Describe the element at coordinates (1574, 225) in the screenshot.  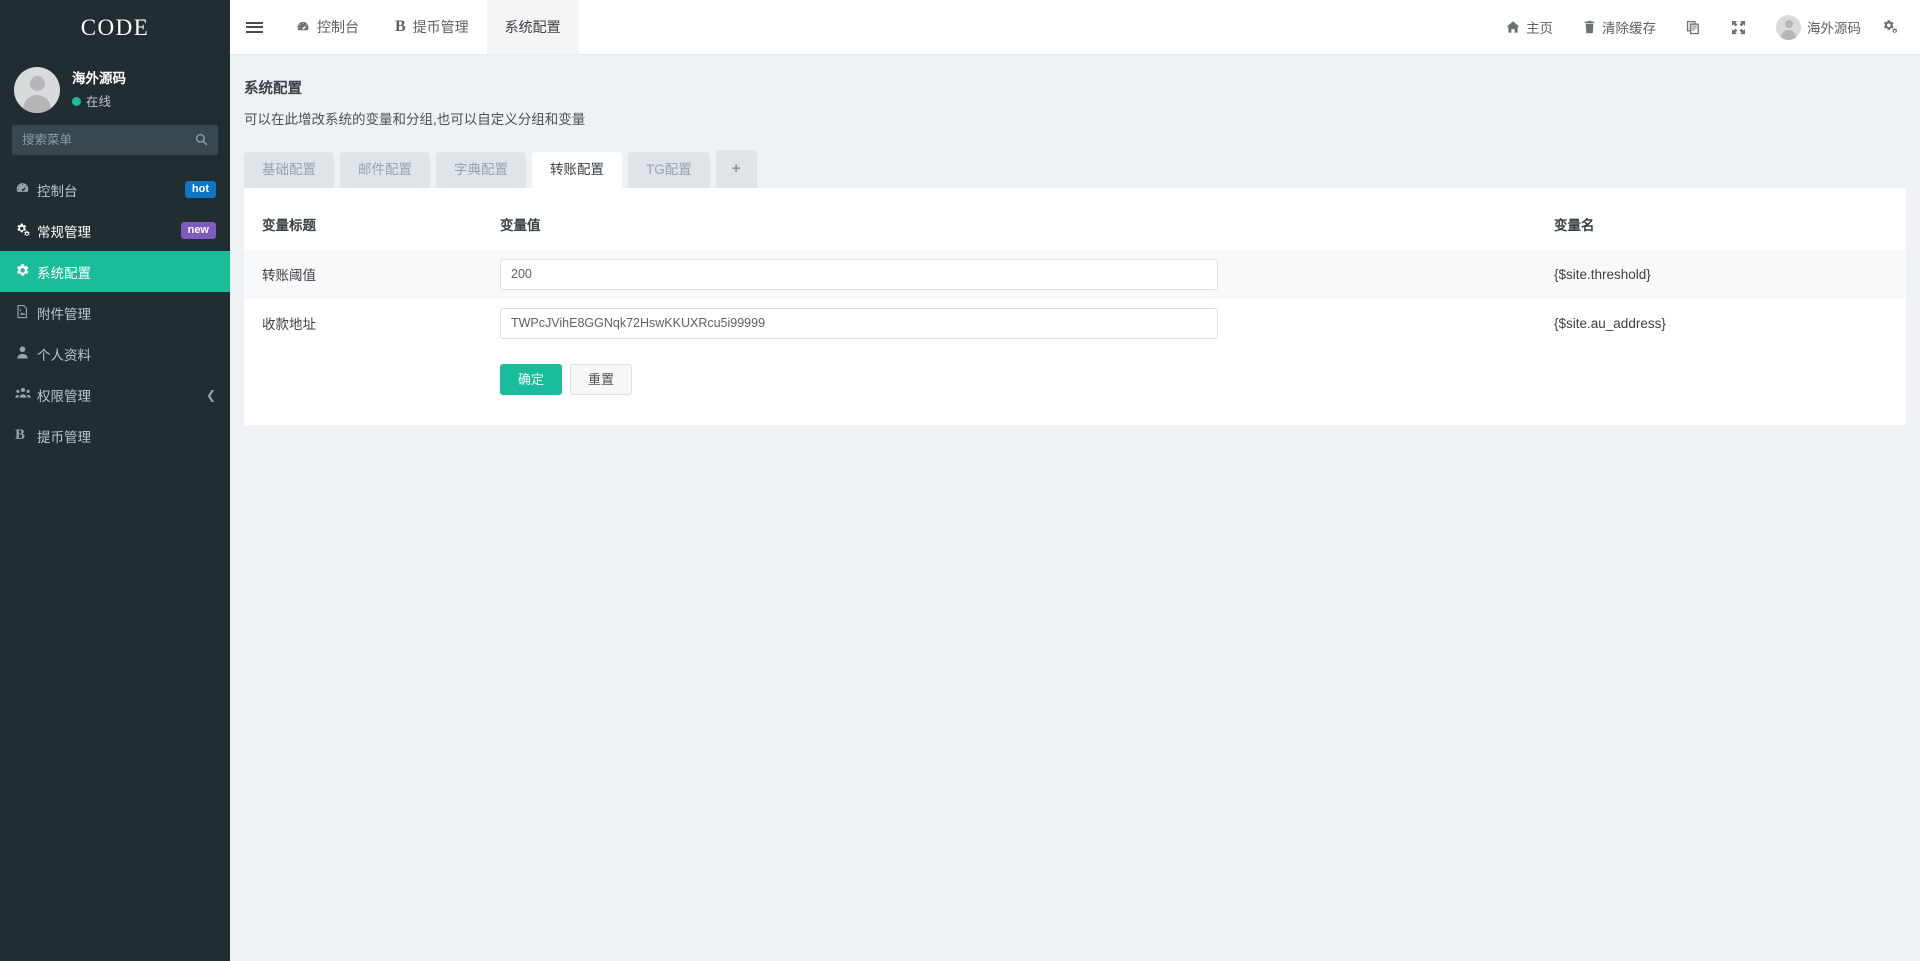
I see `col-header-name: 变量名` at that location.